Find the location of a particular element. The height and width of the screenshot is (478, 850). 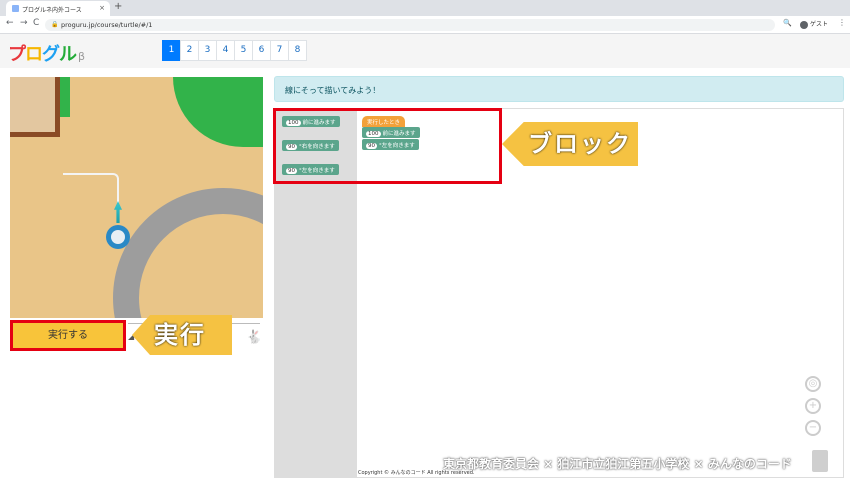

page-button-7: 7 is located at coordinates (279, 50).